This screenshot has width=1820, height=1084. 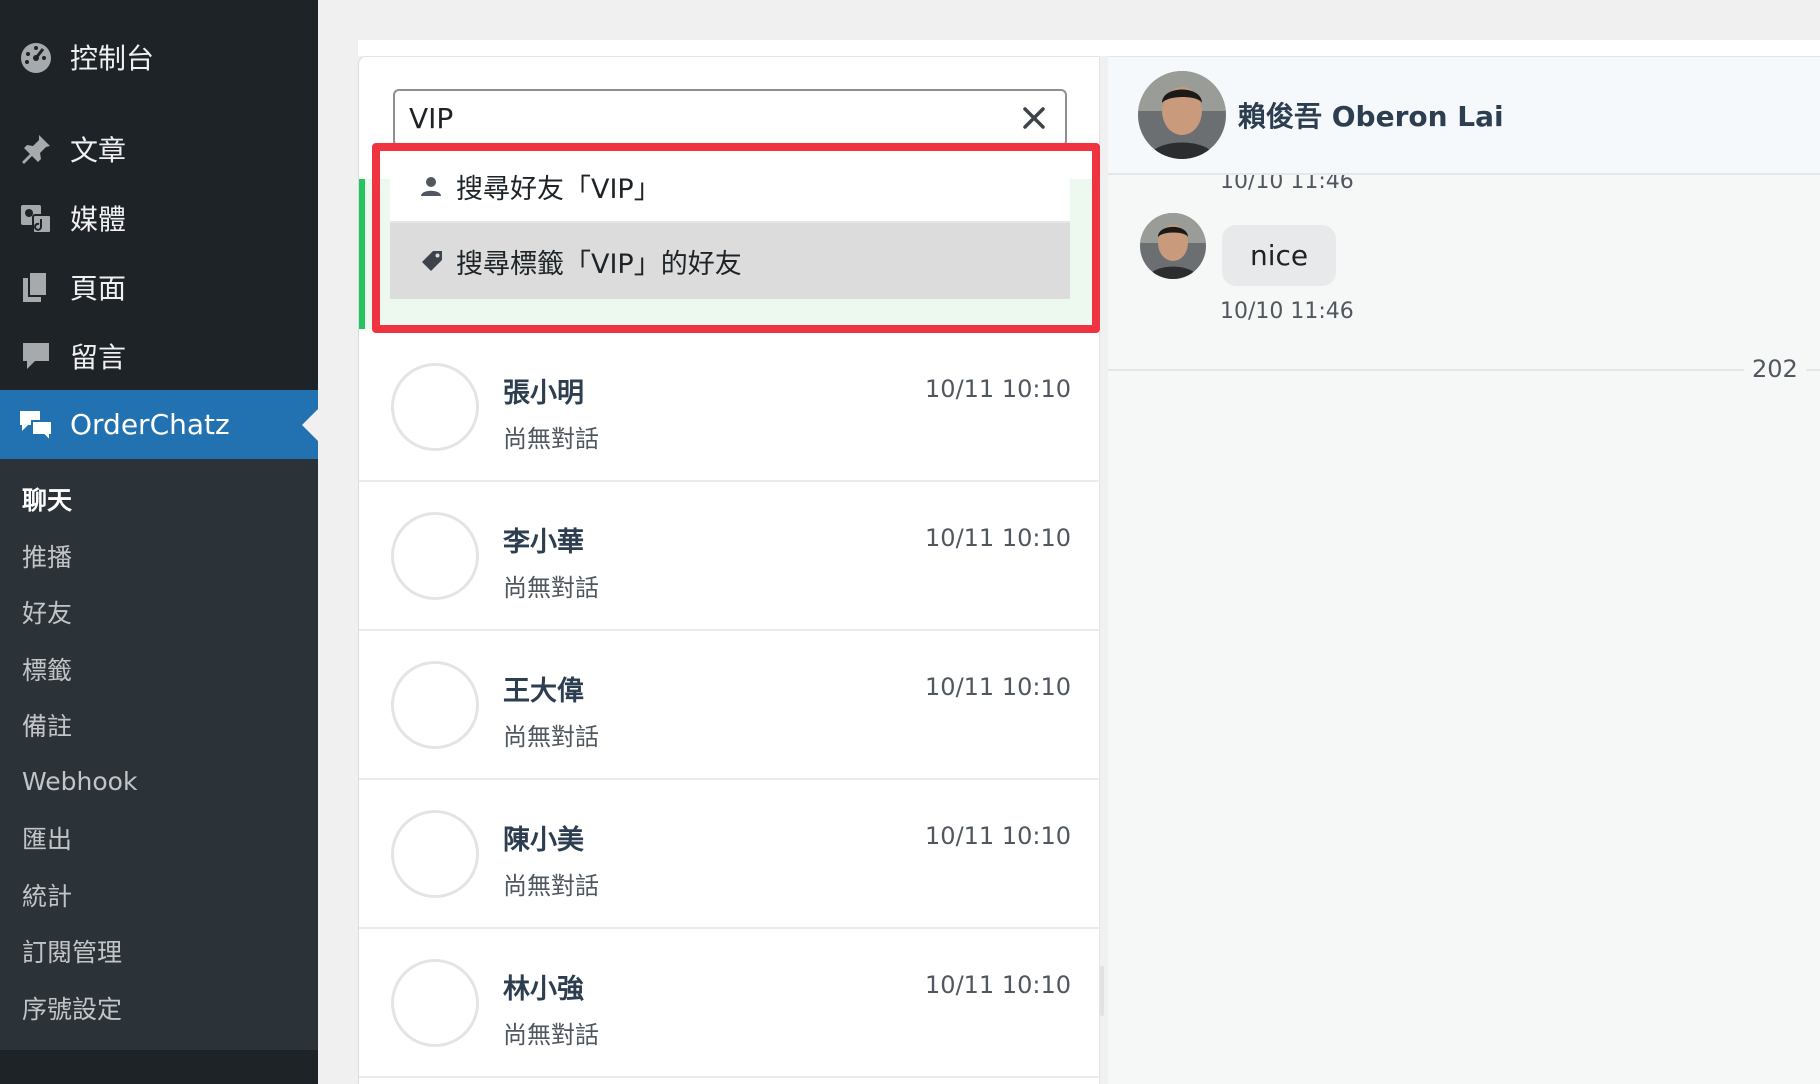 I want to click on chat-header: 賴俊吾 Oberon Lai, so click(x=1464, y=116).